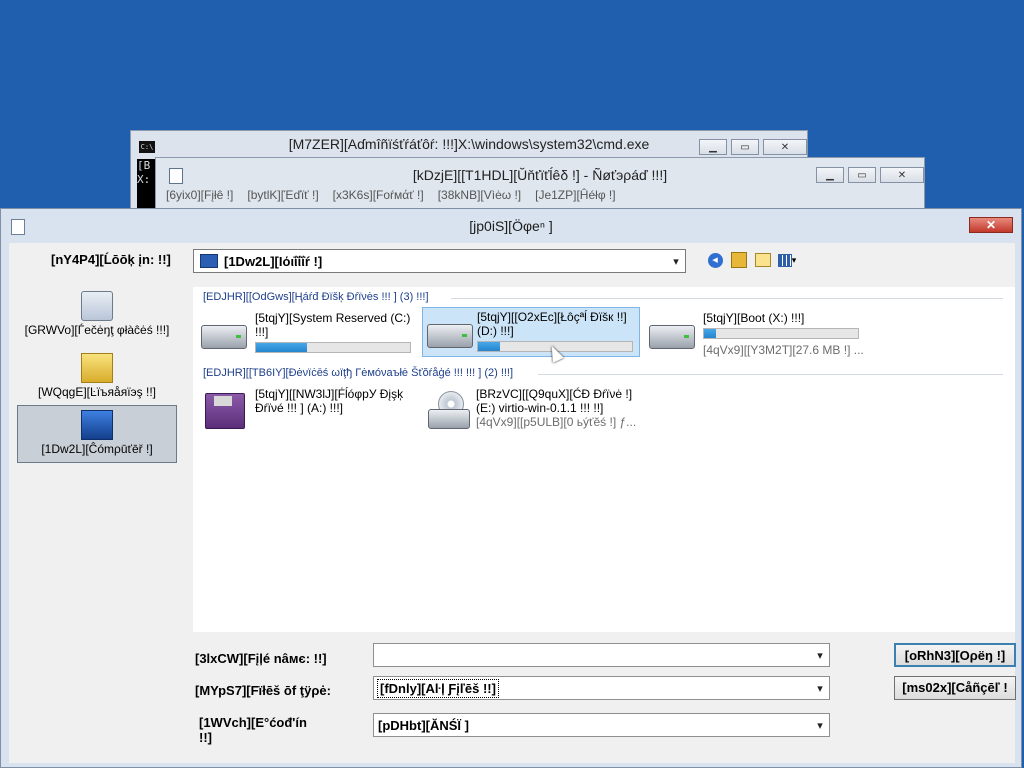  I want to click on encoding-value: [pDHbt][ĂΝŚΪ ], so click(423, 725).